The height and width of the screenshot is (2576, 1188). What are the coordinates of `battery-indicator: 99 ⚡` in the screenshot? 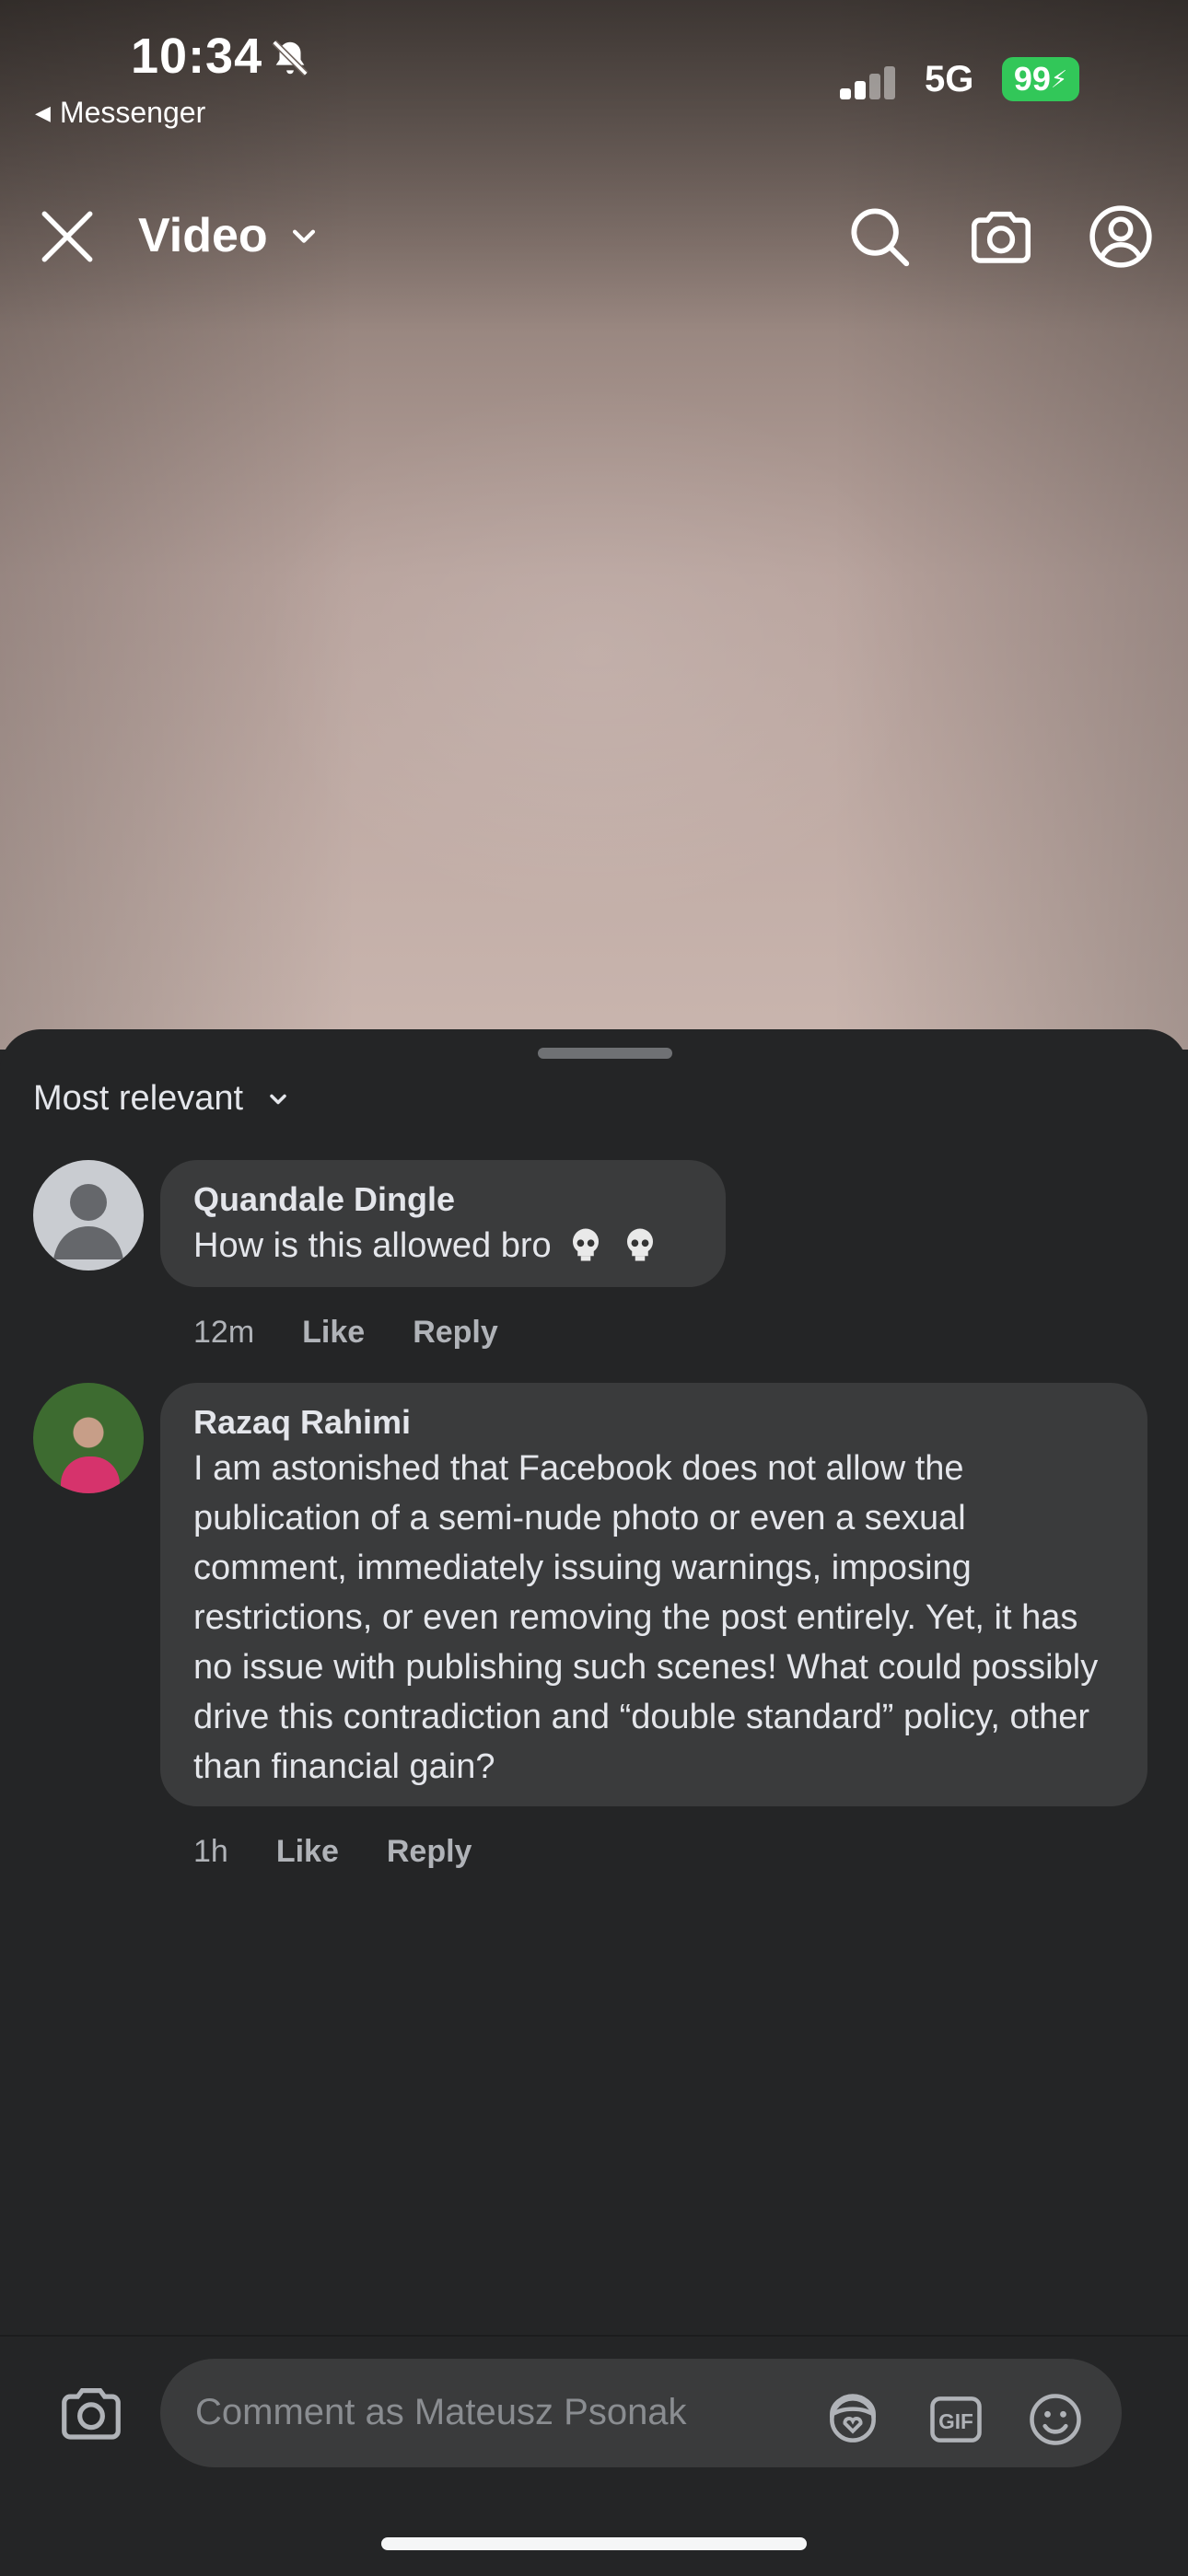 It's located at (1040, 79).